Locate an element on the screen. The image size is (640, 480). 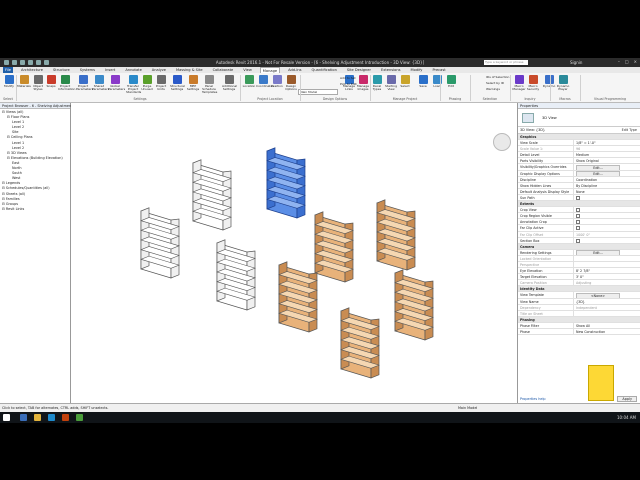
purge-unused-button: Purge Unused is located at coordinates (147, 83).